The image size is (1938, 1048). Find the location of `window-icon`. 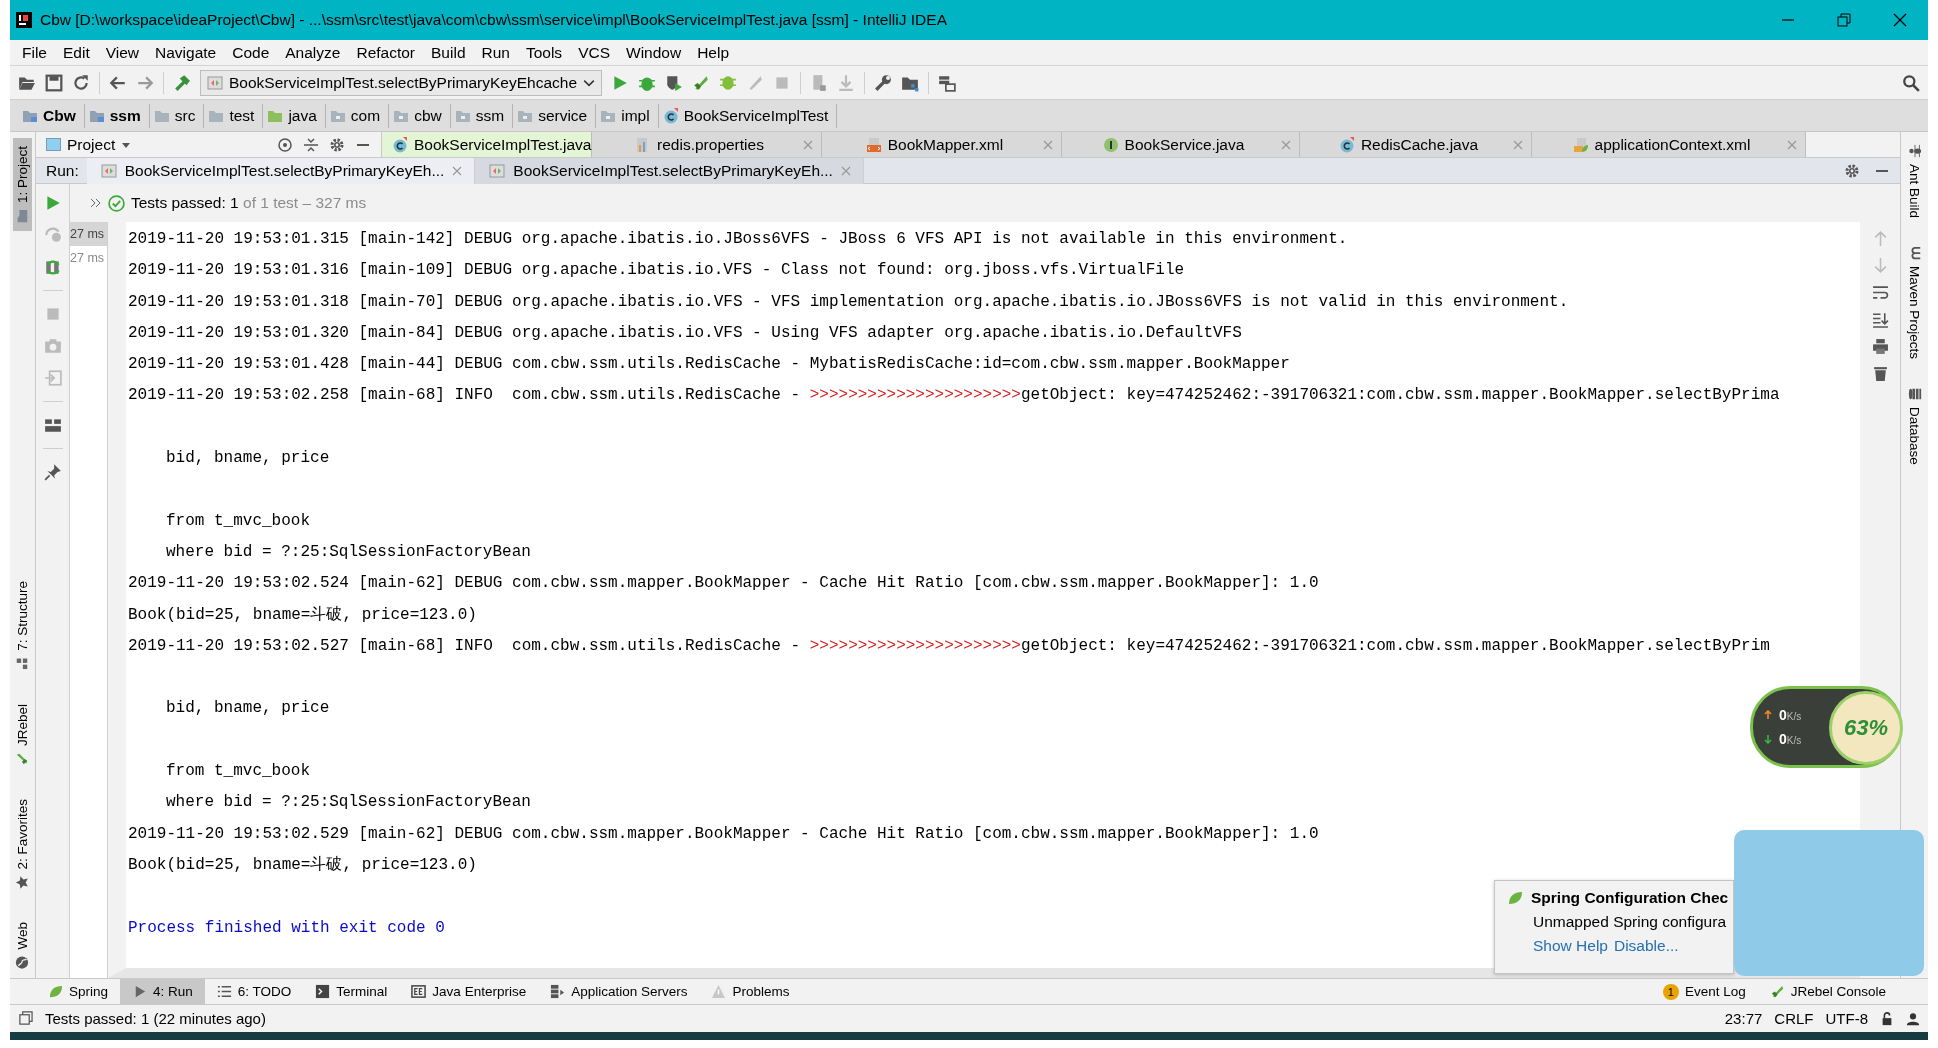

window-icon is located at coordinates (25, 1018).